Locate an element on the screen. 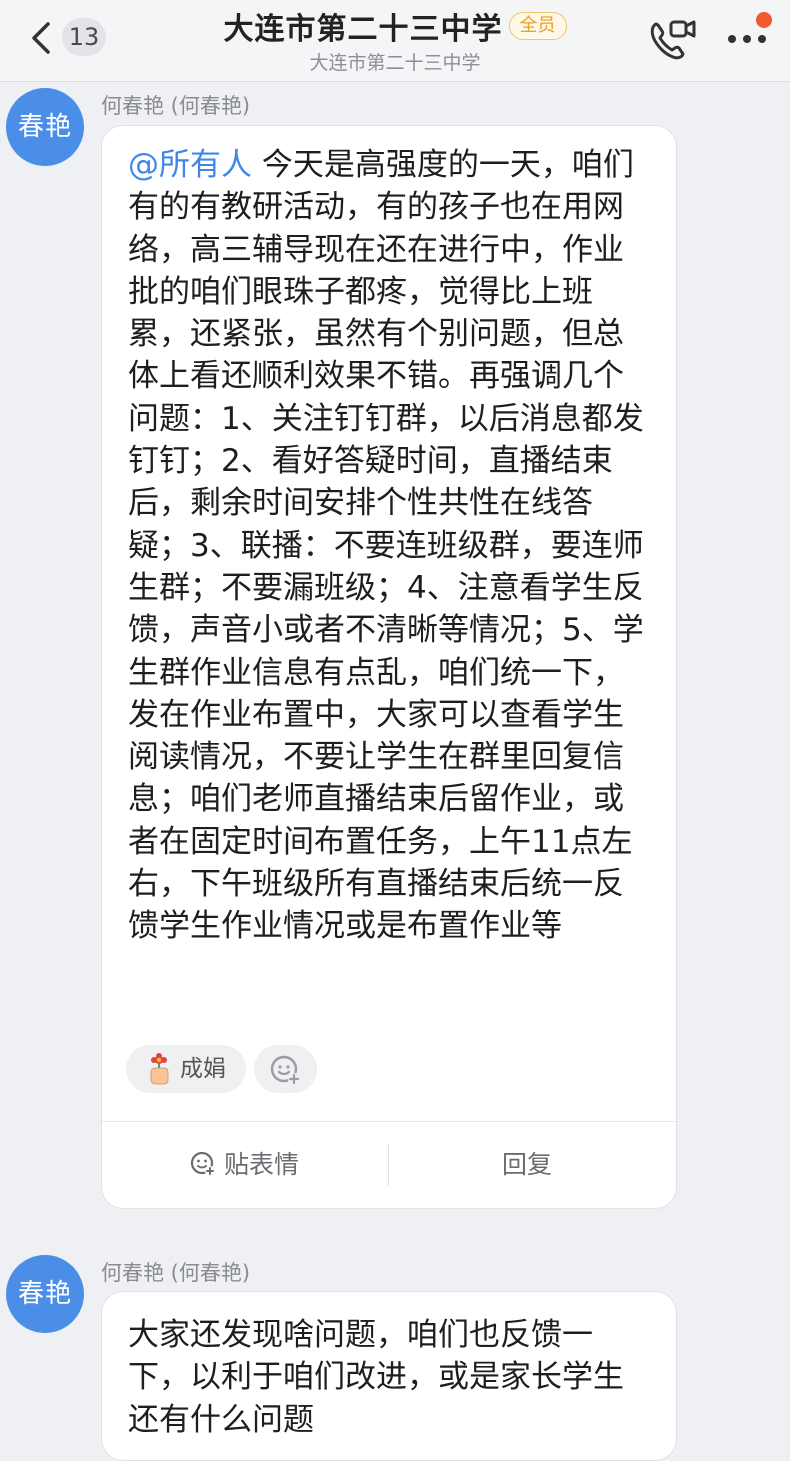  message-text: 大家还发现啥问题，咱们也反馈一下，以利于咱们改进，或是家长学生还有什么问题 is located at coordinates (376, 1377).